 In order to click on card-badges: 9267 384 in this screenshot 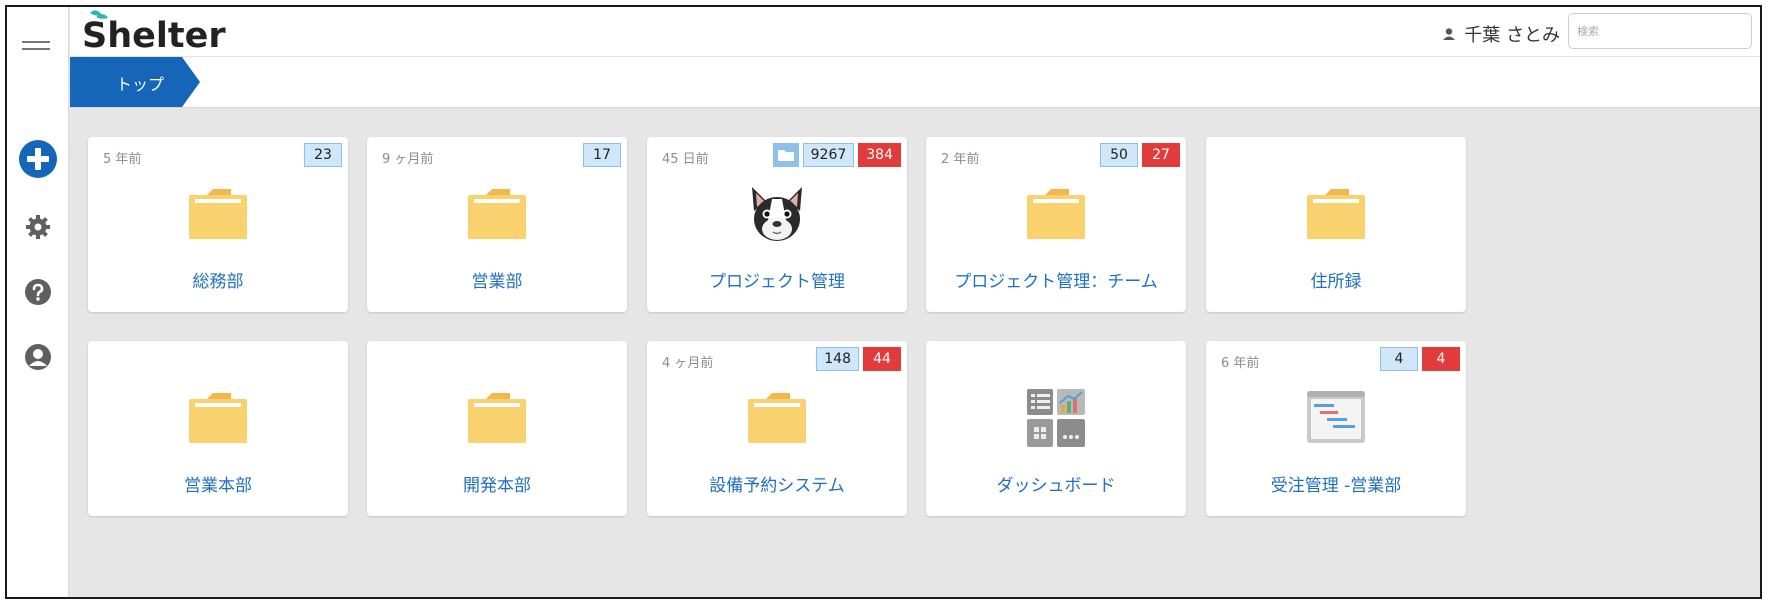, I will do `click(836, 155)`.